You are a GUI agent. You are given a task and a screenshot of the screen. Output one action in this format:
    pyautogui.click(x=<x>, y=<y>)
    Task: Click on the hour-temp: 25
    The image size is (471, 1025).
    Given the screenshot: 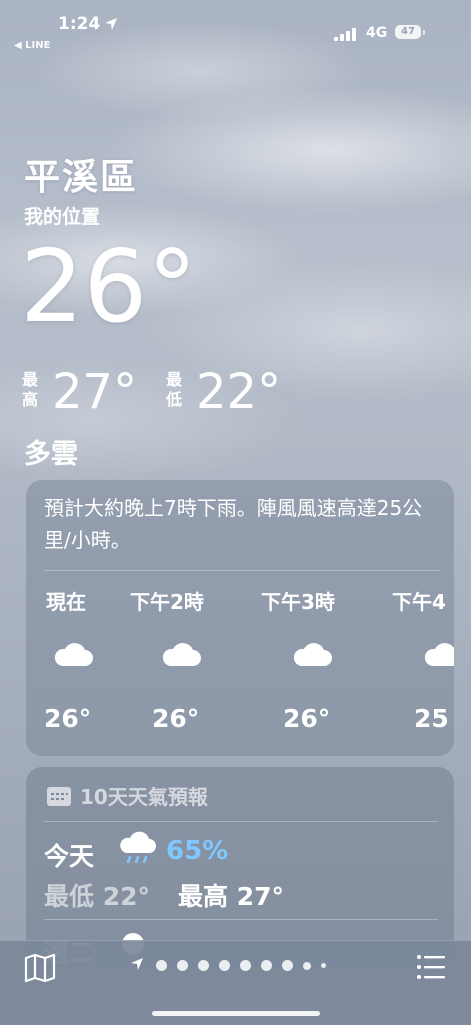 What is the action you would take?
    pyautogui.click(x=431, y=718)
    